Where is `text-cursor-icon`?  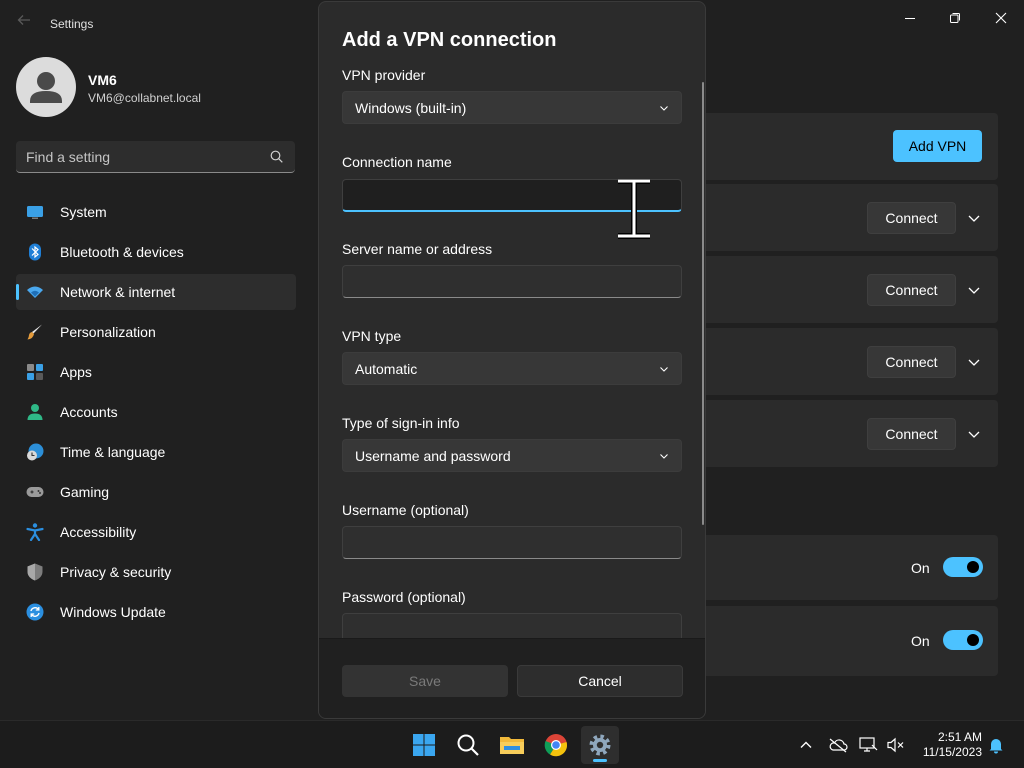
text-cursor-icon is located at coordinates (634, 209).